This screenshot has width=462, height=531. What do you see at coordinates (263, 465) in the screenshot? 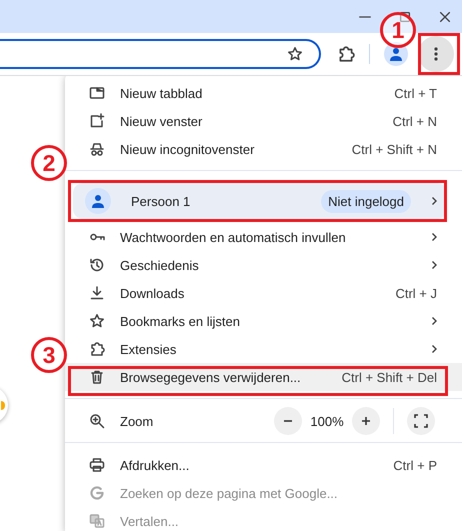
I see `menu-item: Afdrukken... Ctrl + P` at bounding box center [263, 465].